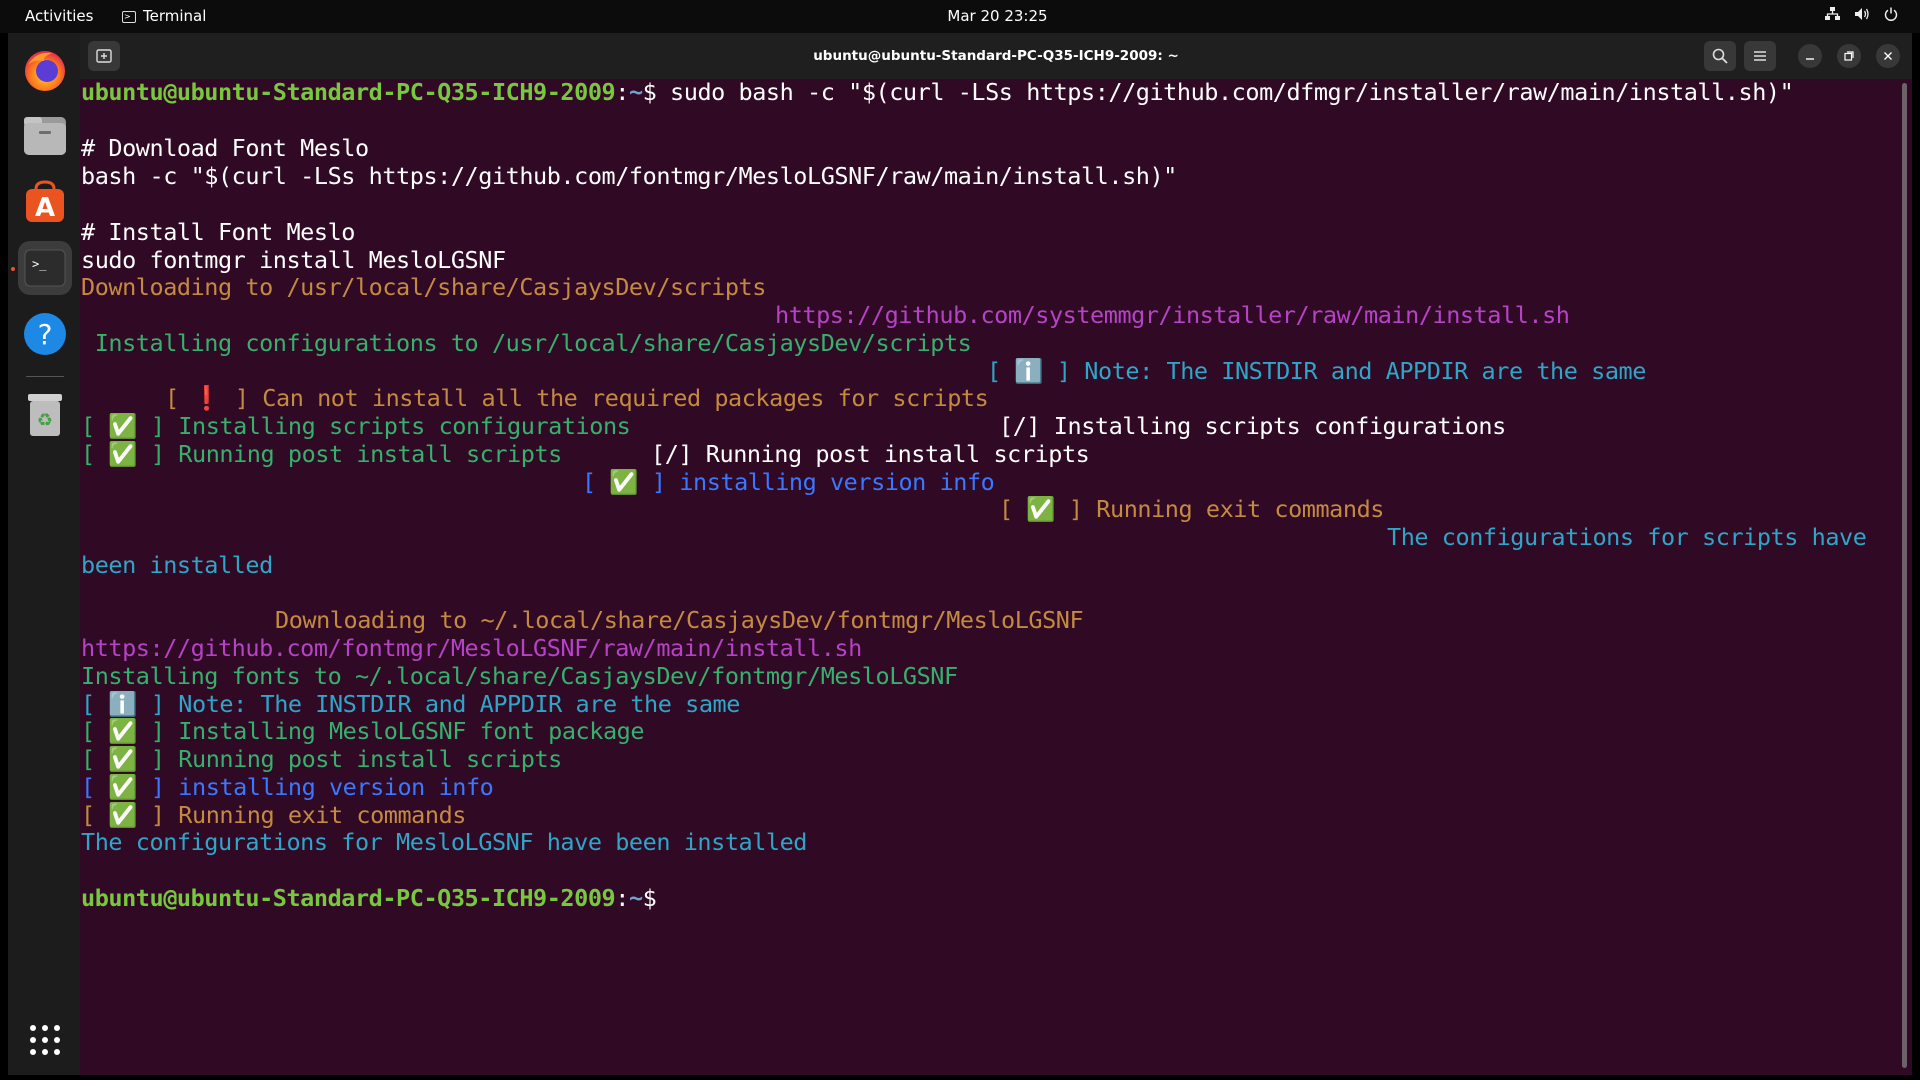 The height and width of the screenshot is (1080, 1920). What do you see at coordinates (45, 1040) in the screenshot?
I see `show-apps-icon` at bounding box center [45, 1040].